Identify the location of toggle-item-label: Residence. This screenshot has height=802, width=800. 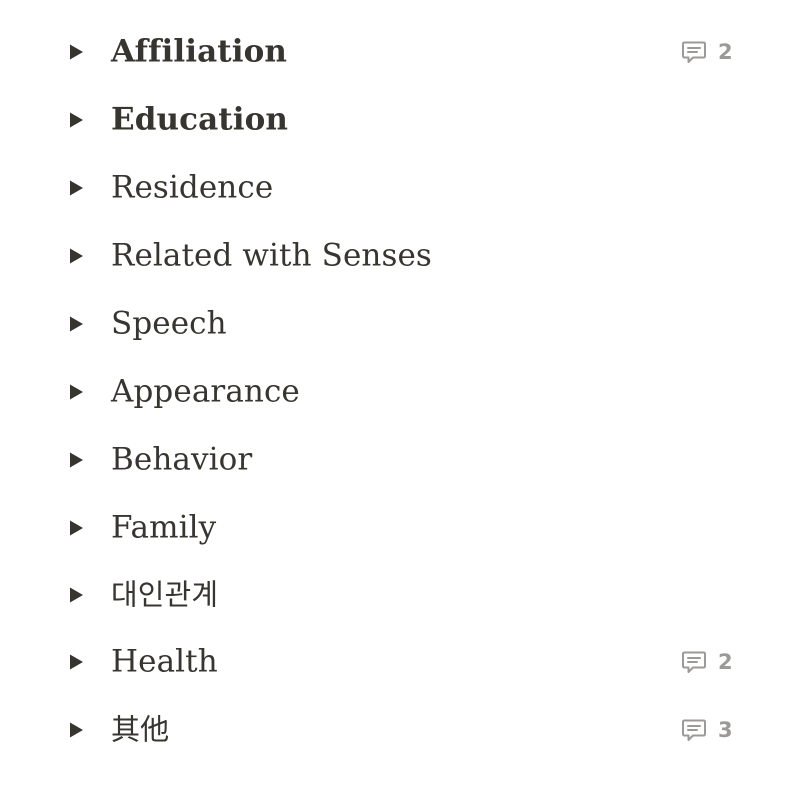
(192, 188).